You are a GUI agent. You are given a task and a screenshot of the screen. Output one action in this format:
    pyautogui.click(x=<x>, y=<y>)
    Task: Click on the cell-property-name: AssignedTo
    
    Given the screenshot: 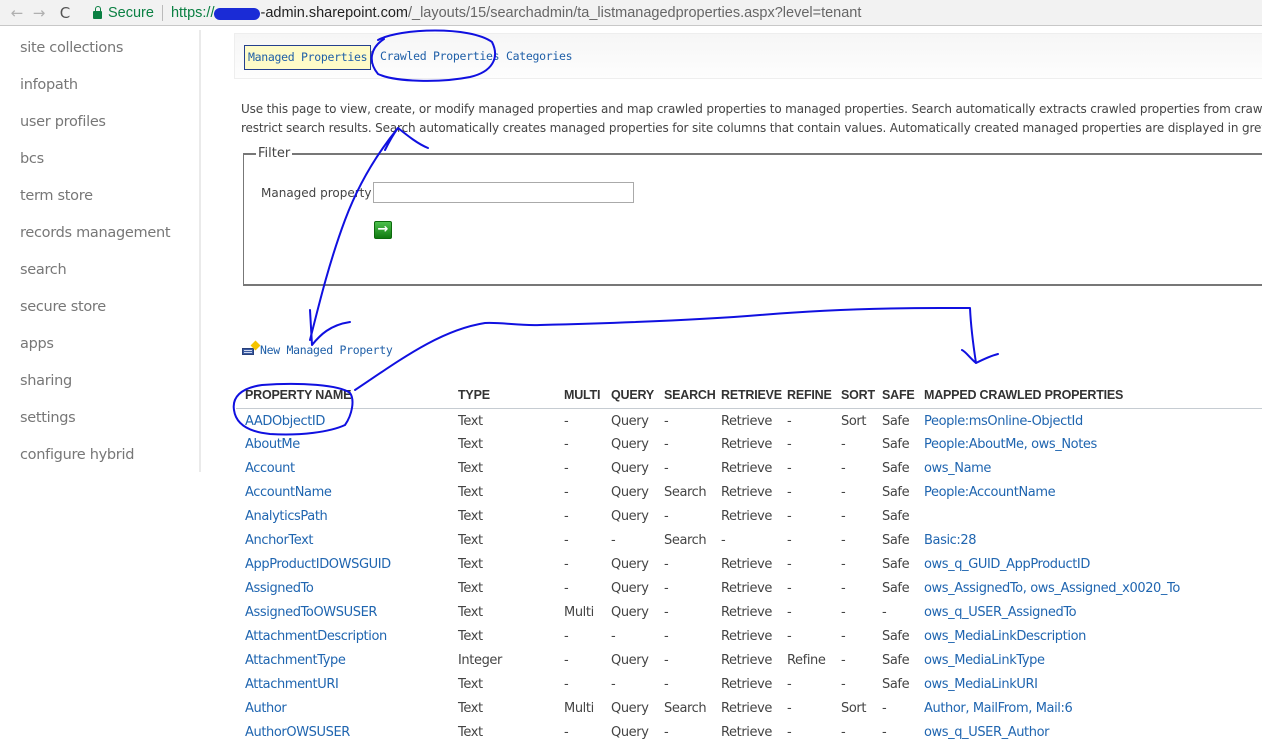 What is the action you would take?
    pyautogui.click(x=347, y=588)
    